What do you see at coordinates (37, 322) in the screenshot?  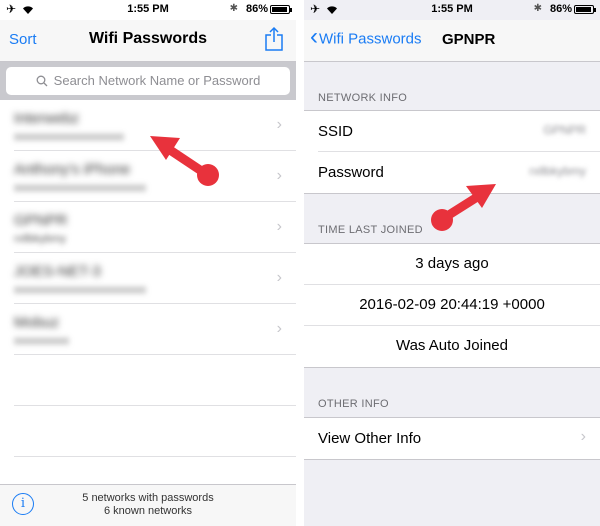 I see `network-name: Mobuz` at bounding box center [37, 322].